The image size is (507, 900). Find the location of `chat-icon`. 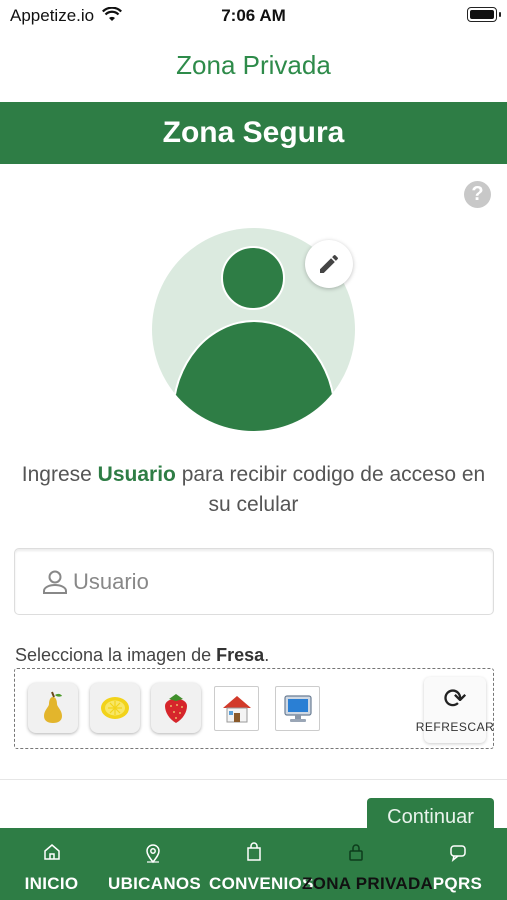

chat-icon is located at coordinates (457, 852).